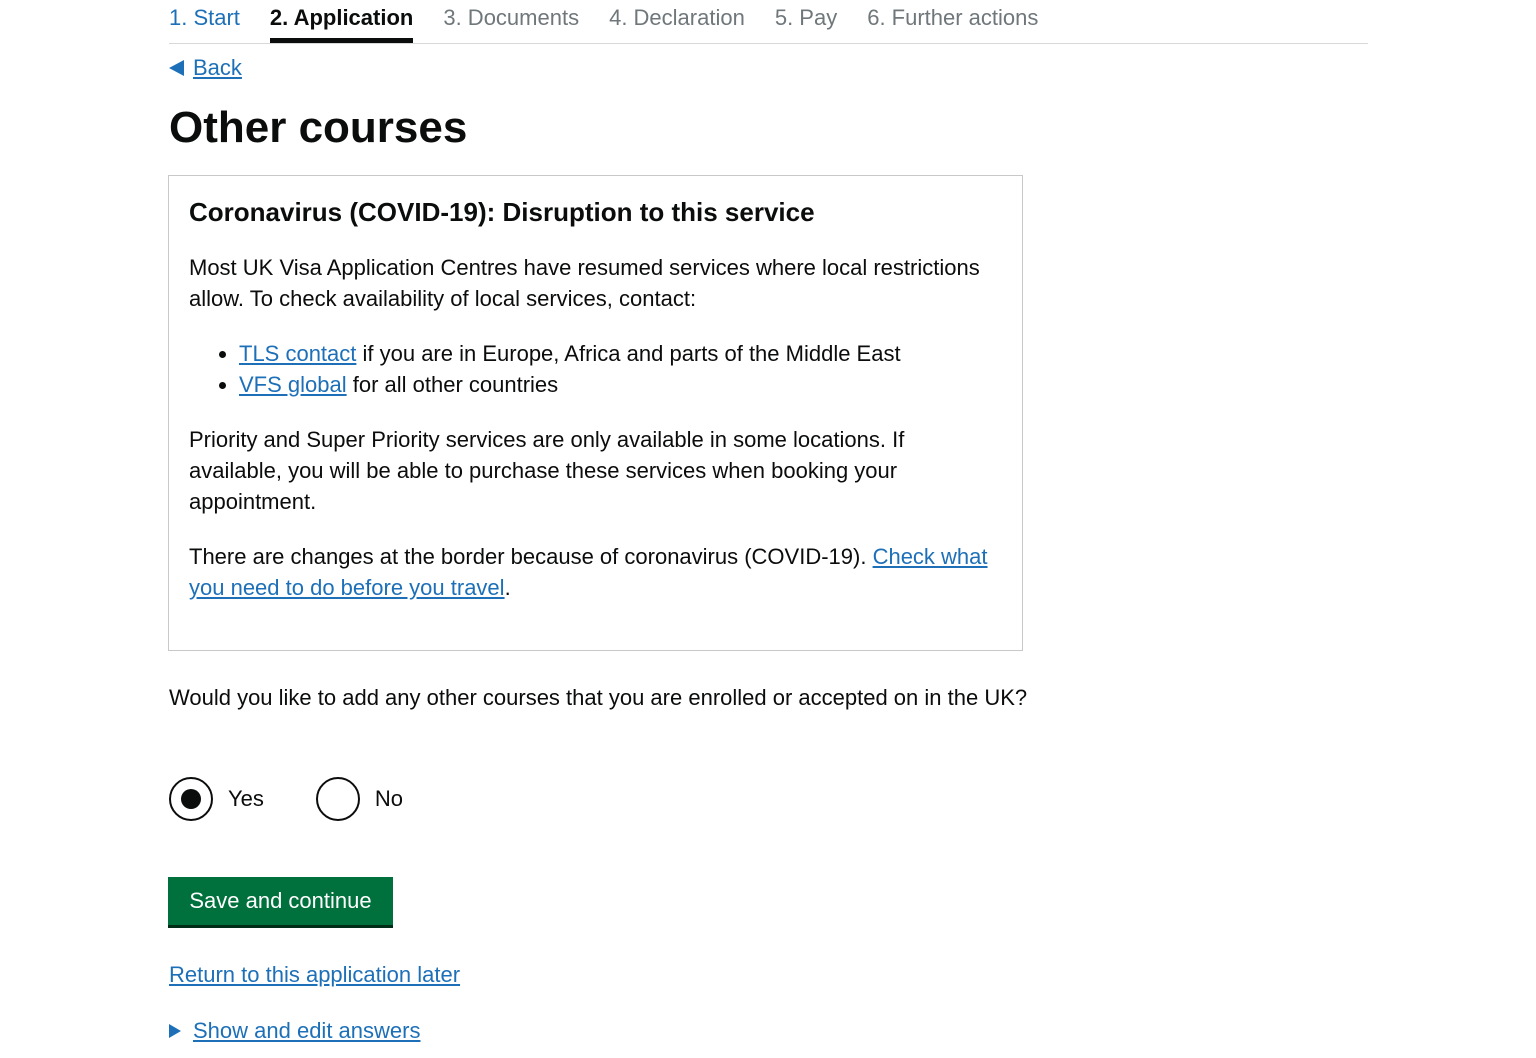  What do you see at coordinates (314, 975) in the screenshot?
I see `return-later-link: Return to this application later` at bounding box center [314, 975].